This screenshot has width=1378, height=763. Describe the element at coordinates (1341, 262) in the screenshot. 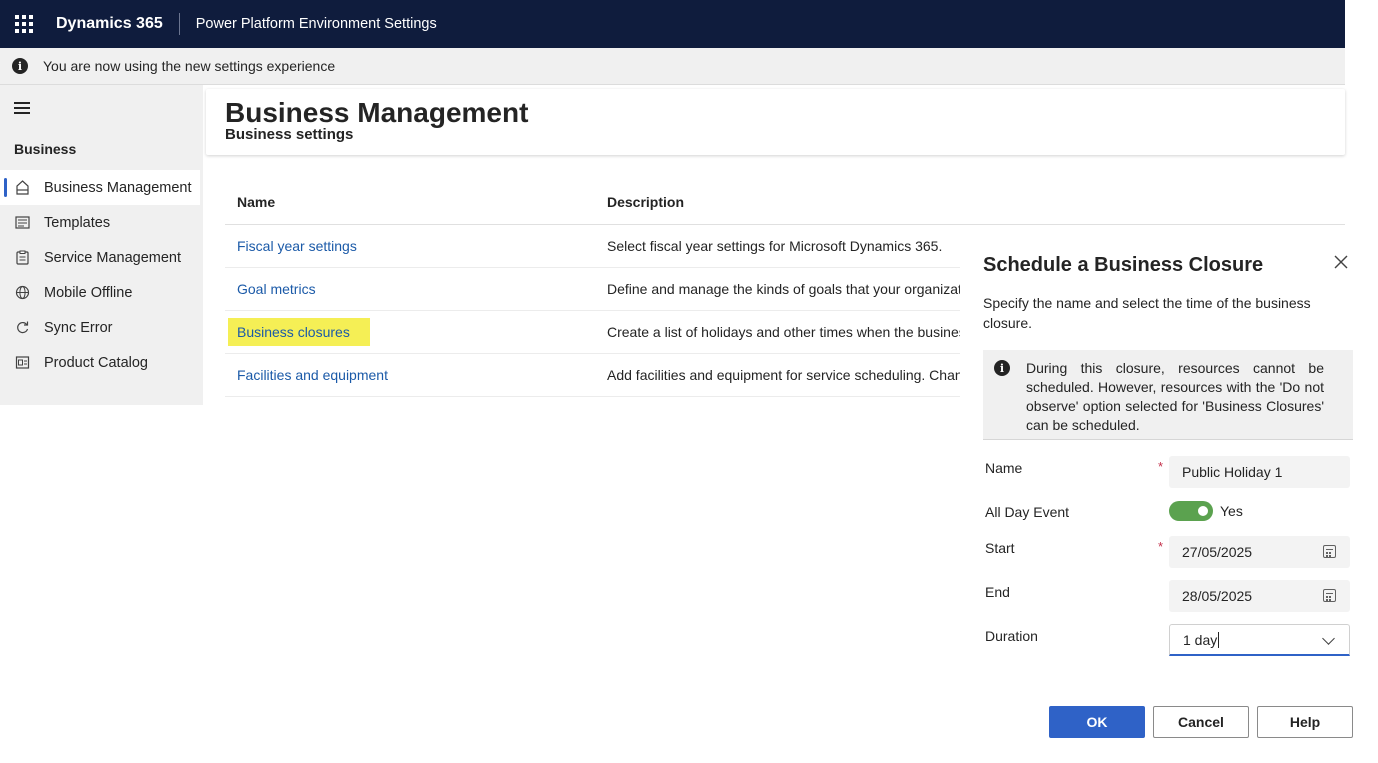

I see `close-icon` at that location.